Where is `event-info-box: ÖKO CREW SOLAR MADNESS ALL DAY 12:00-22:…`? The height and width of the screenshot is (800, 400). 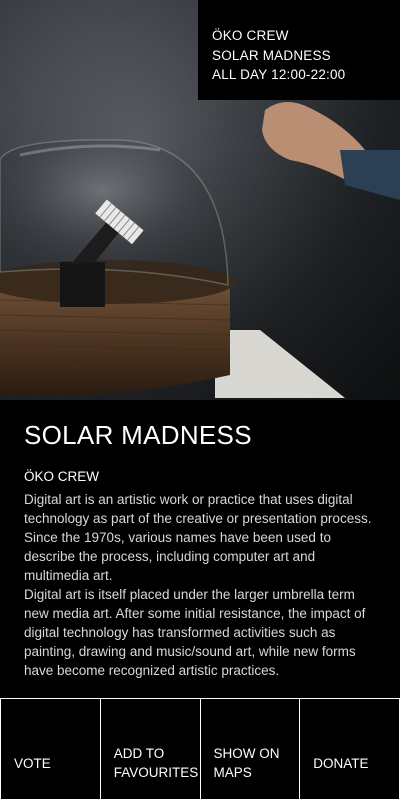 event-info-box: ÖKO CREW SOLAR MADNESS ALL DAY 12:00-22:… is located at coordinates (299, 50).